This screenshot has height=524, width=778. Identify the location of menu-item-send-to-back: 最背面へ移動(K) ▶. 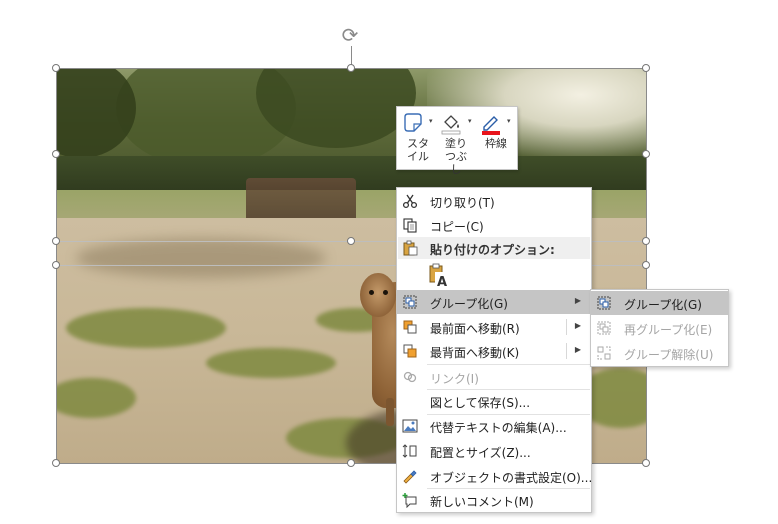
(494, 351).